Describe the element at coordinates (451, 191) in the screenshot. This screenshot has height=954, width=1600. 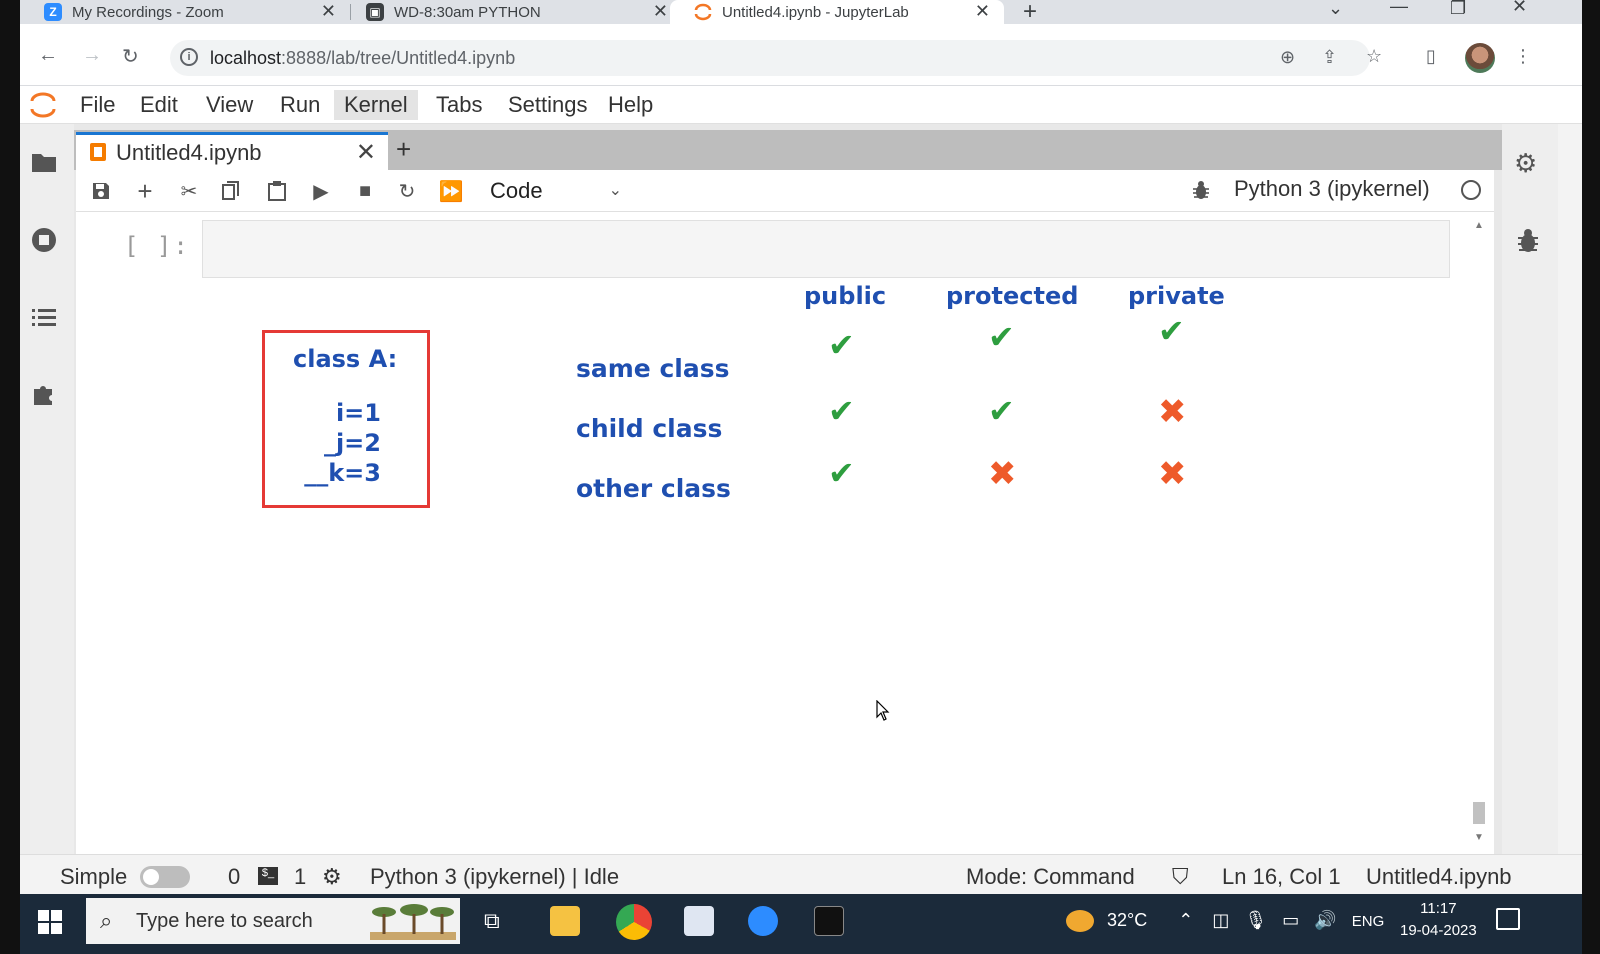
I see `run-all-icon: ⏩` at that location.